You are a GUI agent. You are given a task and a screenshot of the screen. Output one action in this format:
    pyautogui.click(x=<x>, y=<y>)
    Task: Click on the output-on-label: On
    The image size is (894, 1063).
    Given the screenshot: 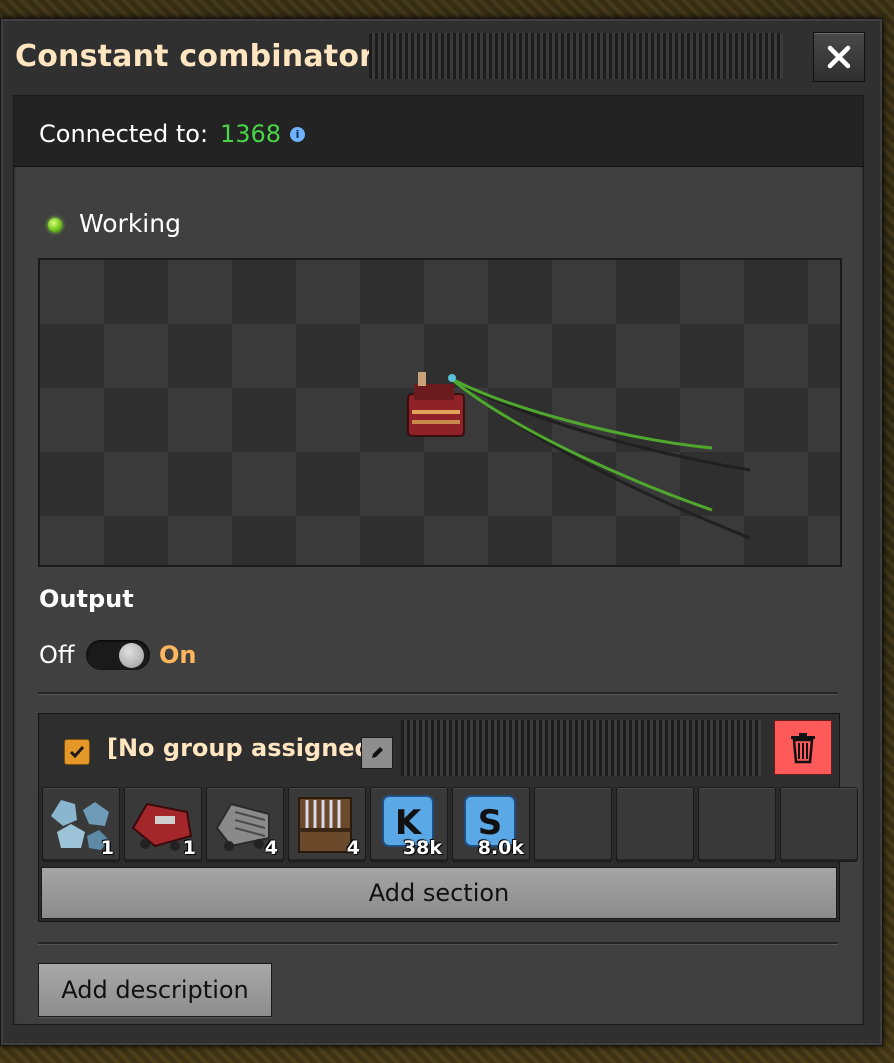 What is the action you would take?
    pyautogui.click(x=178, y=655)
    